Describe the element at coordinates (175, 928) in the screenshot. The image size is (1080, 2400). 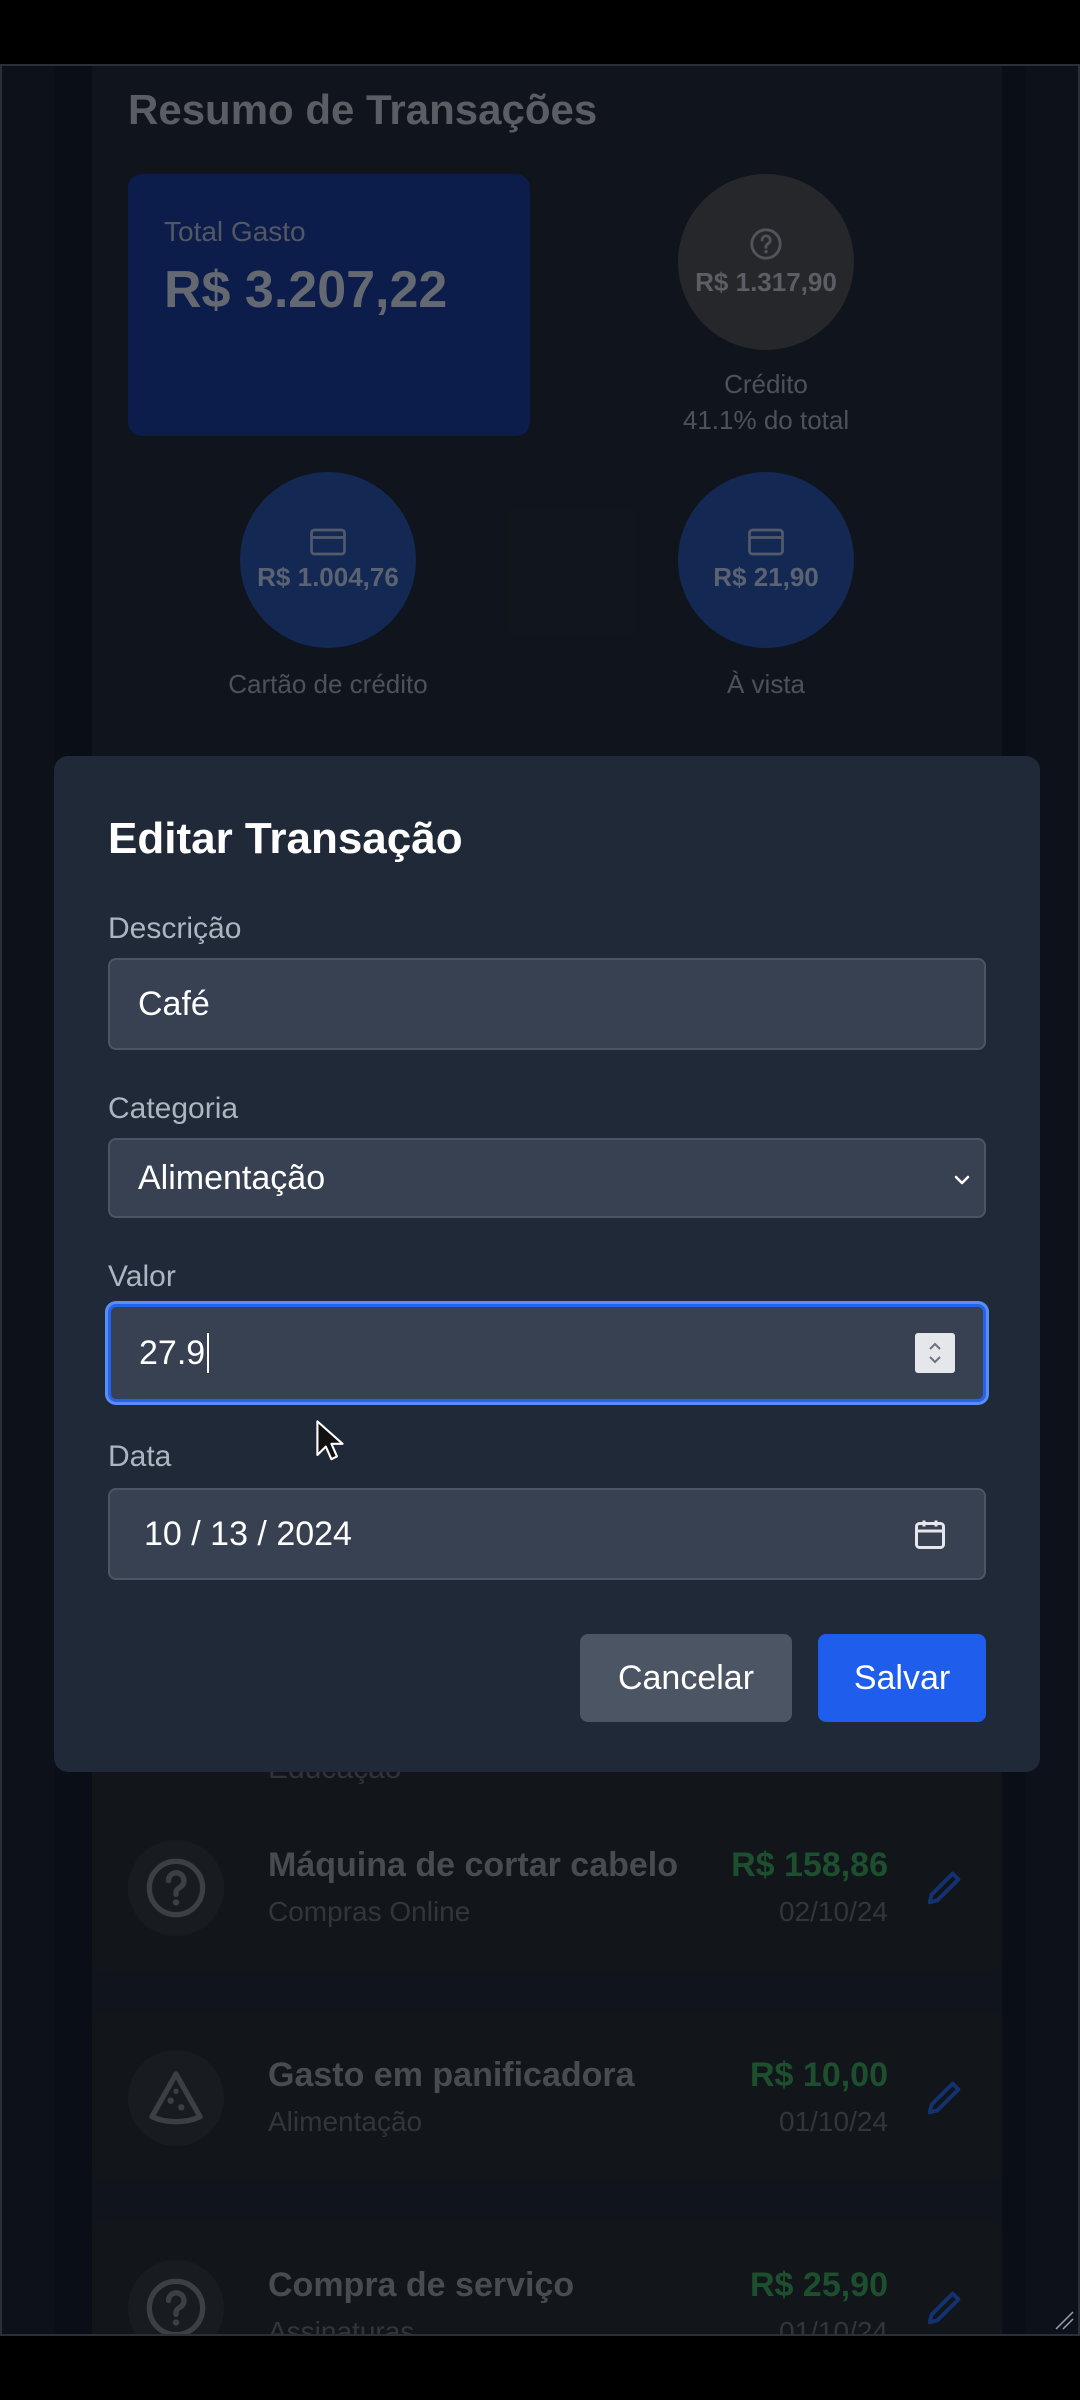
I see `description-label: Descrição` at that location.